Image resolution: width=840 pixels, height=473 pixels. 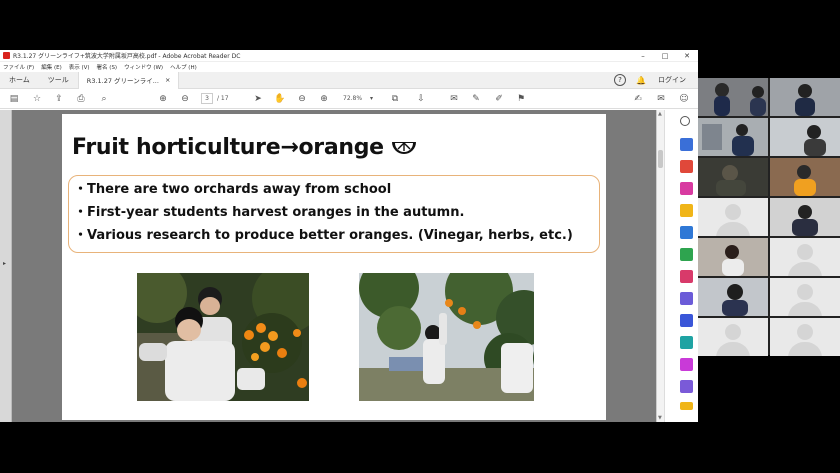 What do you see at coordinates (661, 99) in the screenshot?
I see `email-icon: ✉` at bounding box center [661, 99].